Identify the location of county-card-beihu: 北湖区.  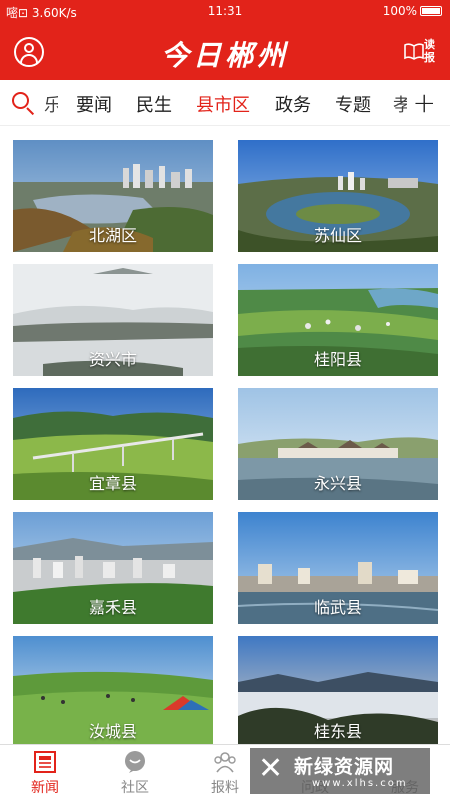
(113, 196).